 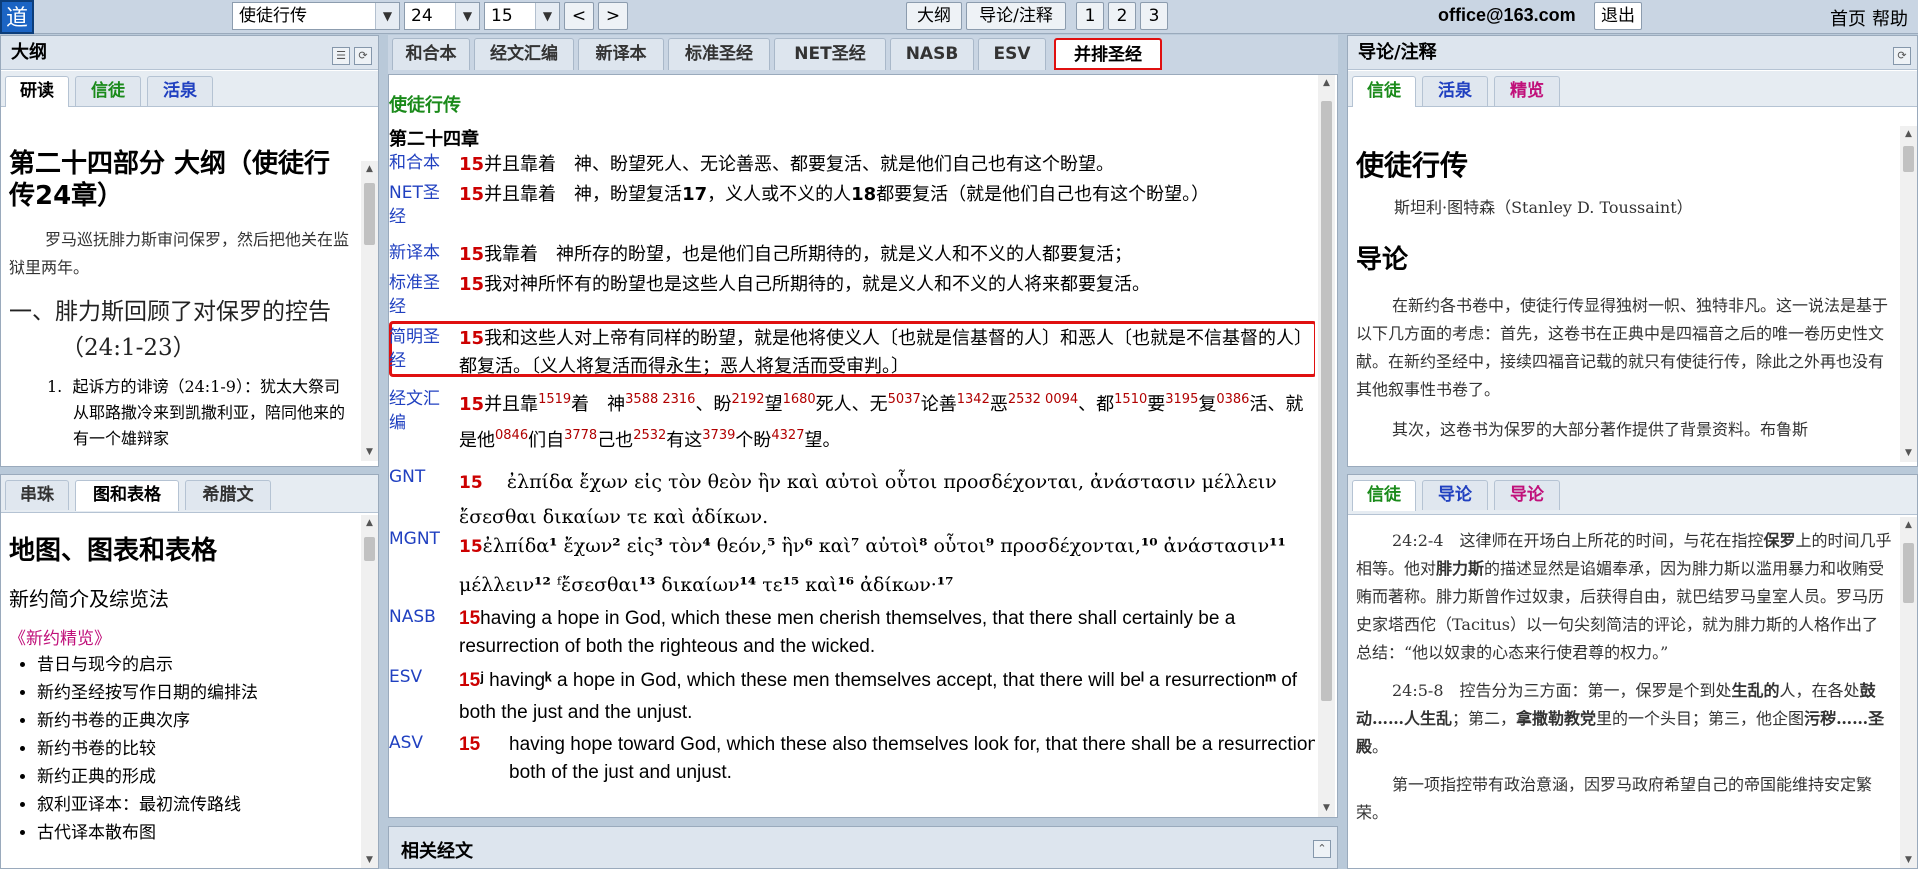 What do you see at coordinates (424, 163) in the screenshot?
I see `version-label: 和合本` at bounding box center [424, 163].